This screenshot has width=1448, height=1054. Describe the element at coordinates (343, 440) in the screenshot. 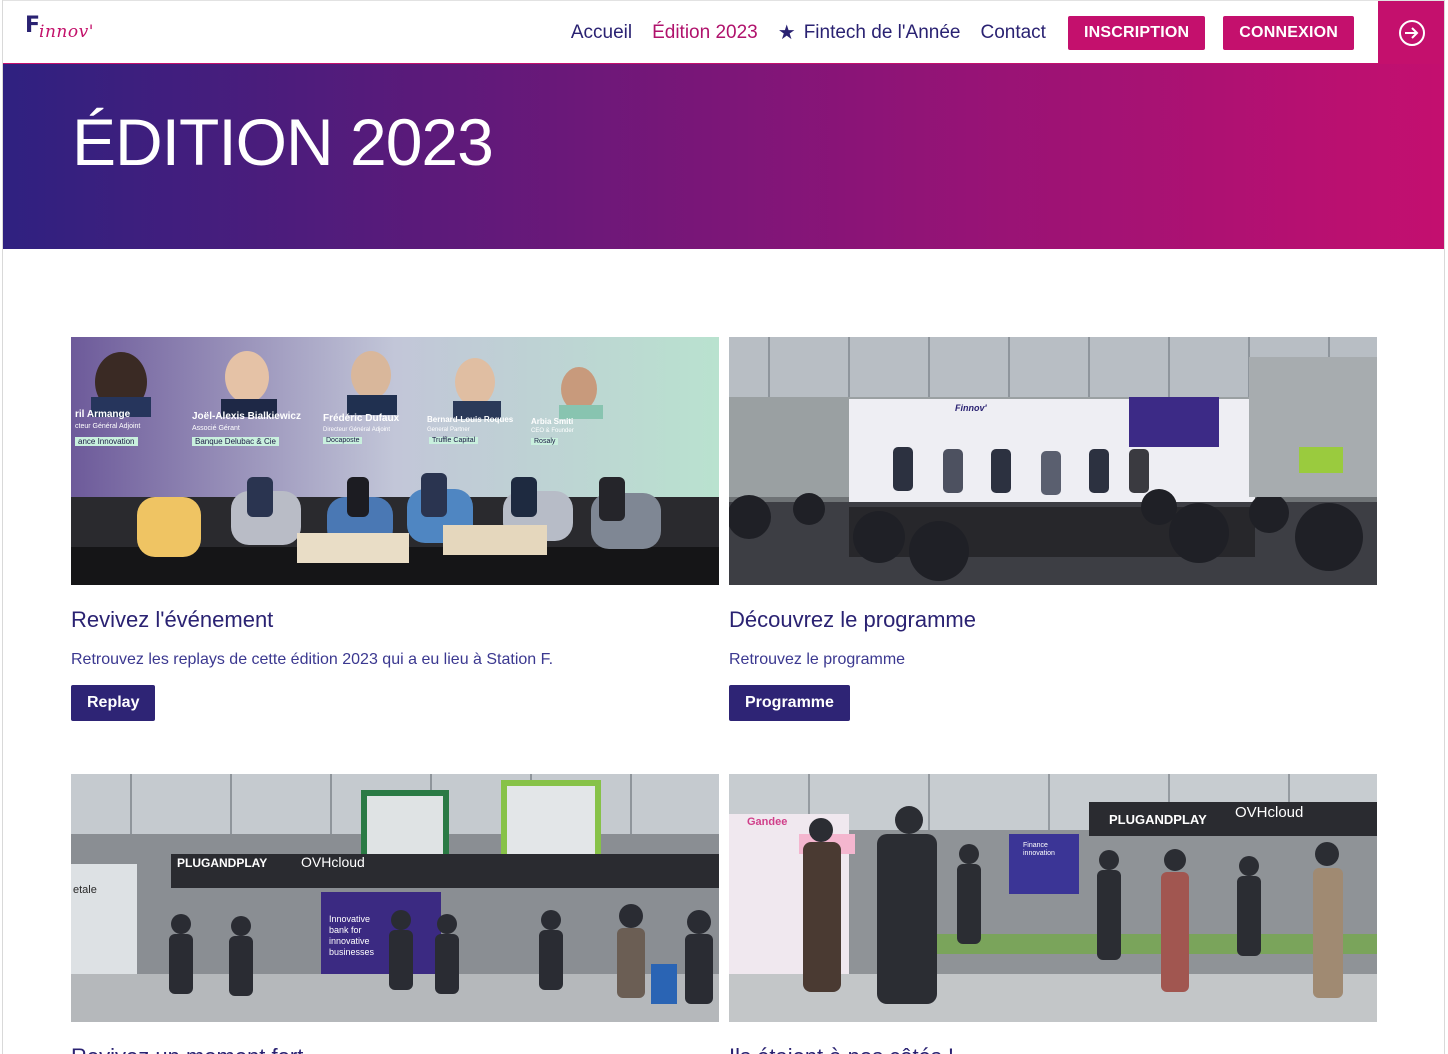

I see `speaker-org-3: Docaposte` at that location.